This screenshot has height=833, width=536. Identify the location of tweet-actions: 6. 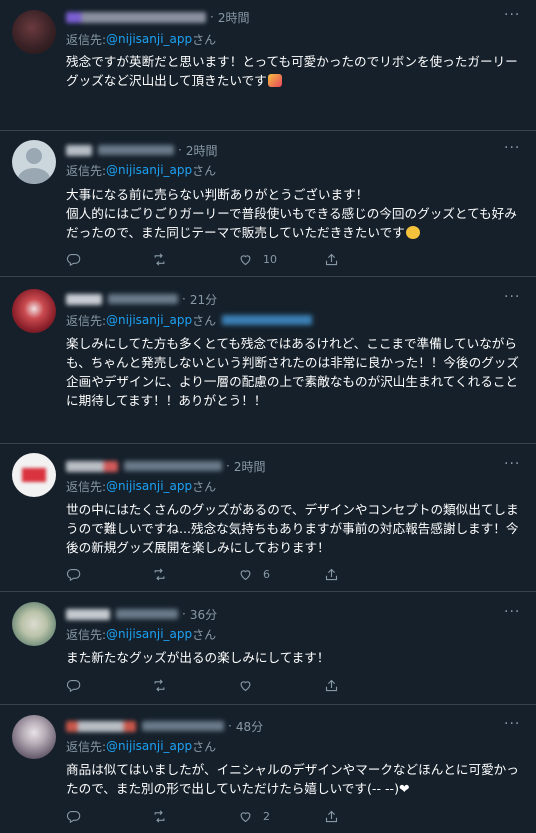
(256, 574).